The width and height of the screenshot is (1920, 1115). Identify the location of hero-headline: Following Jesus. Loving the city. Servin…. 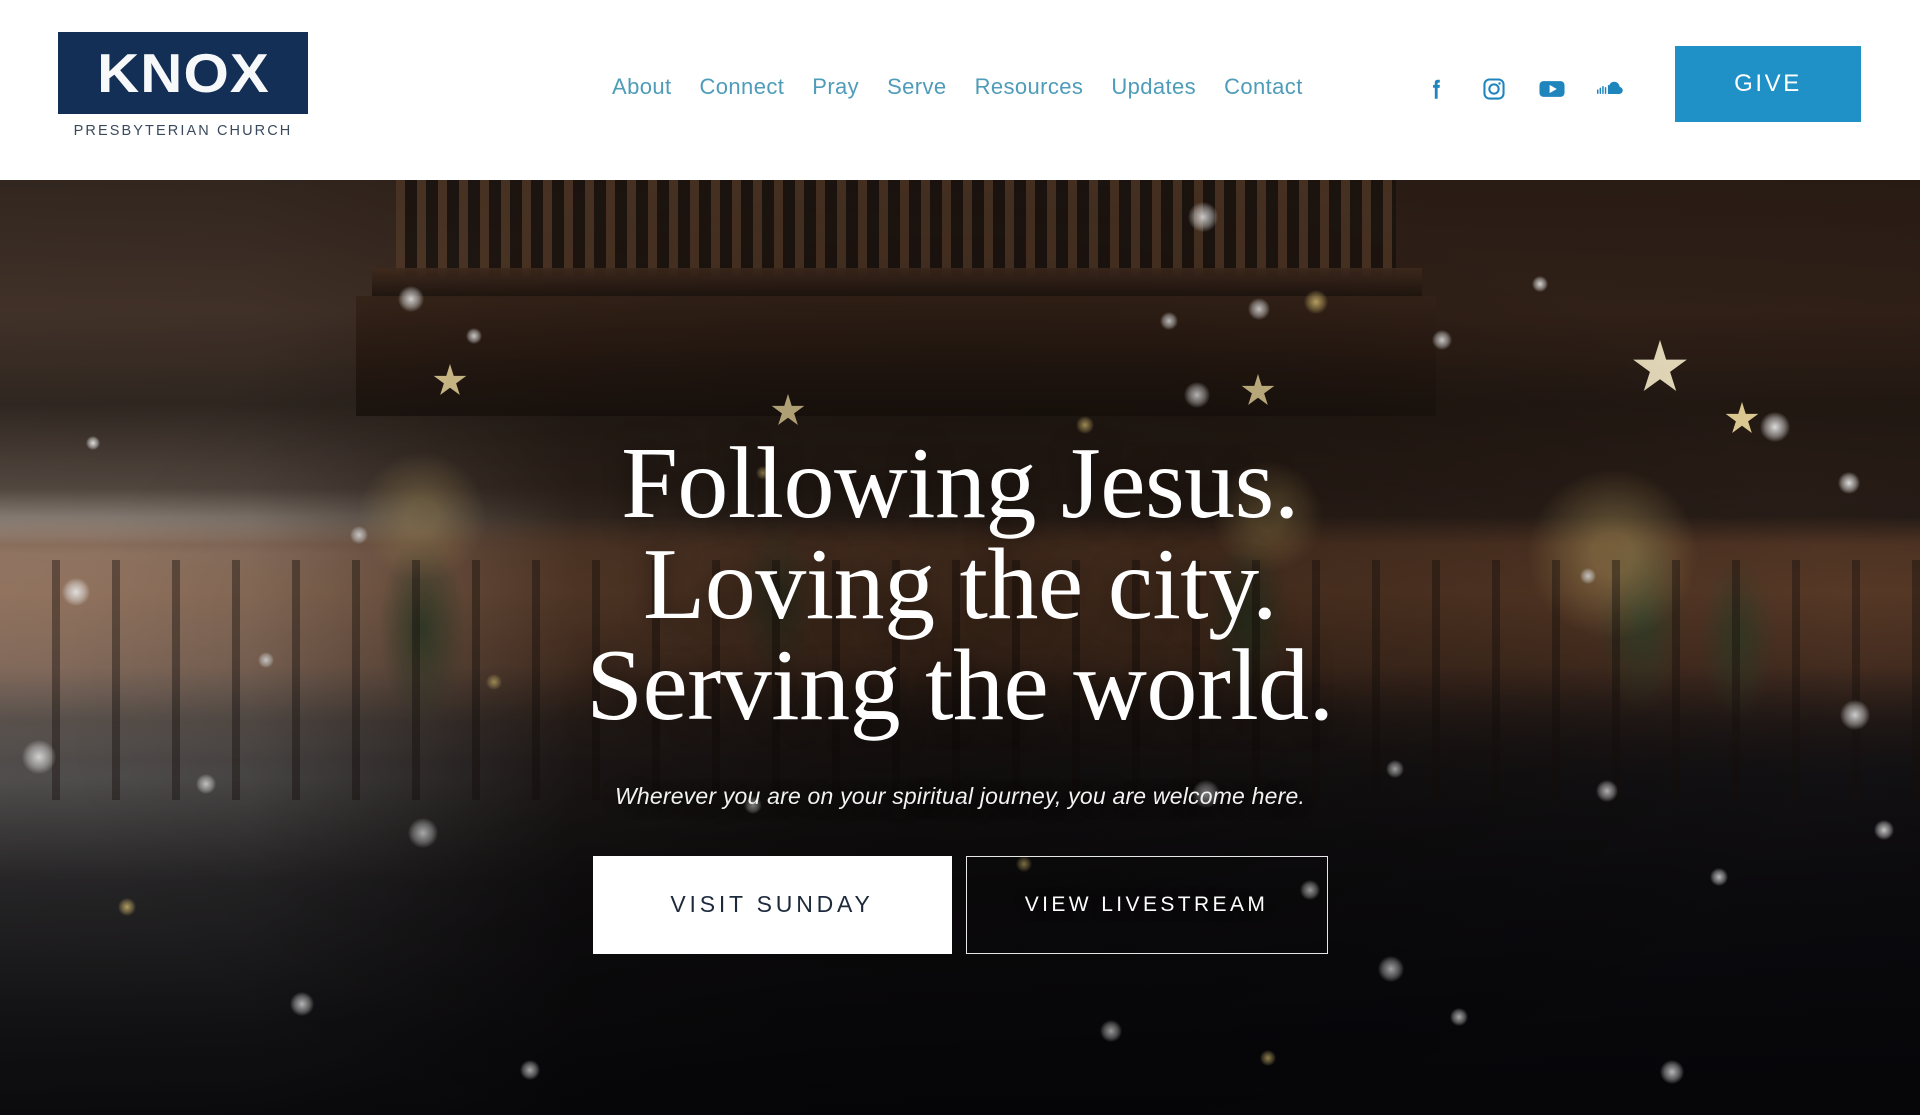
(960, 584).